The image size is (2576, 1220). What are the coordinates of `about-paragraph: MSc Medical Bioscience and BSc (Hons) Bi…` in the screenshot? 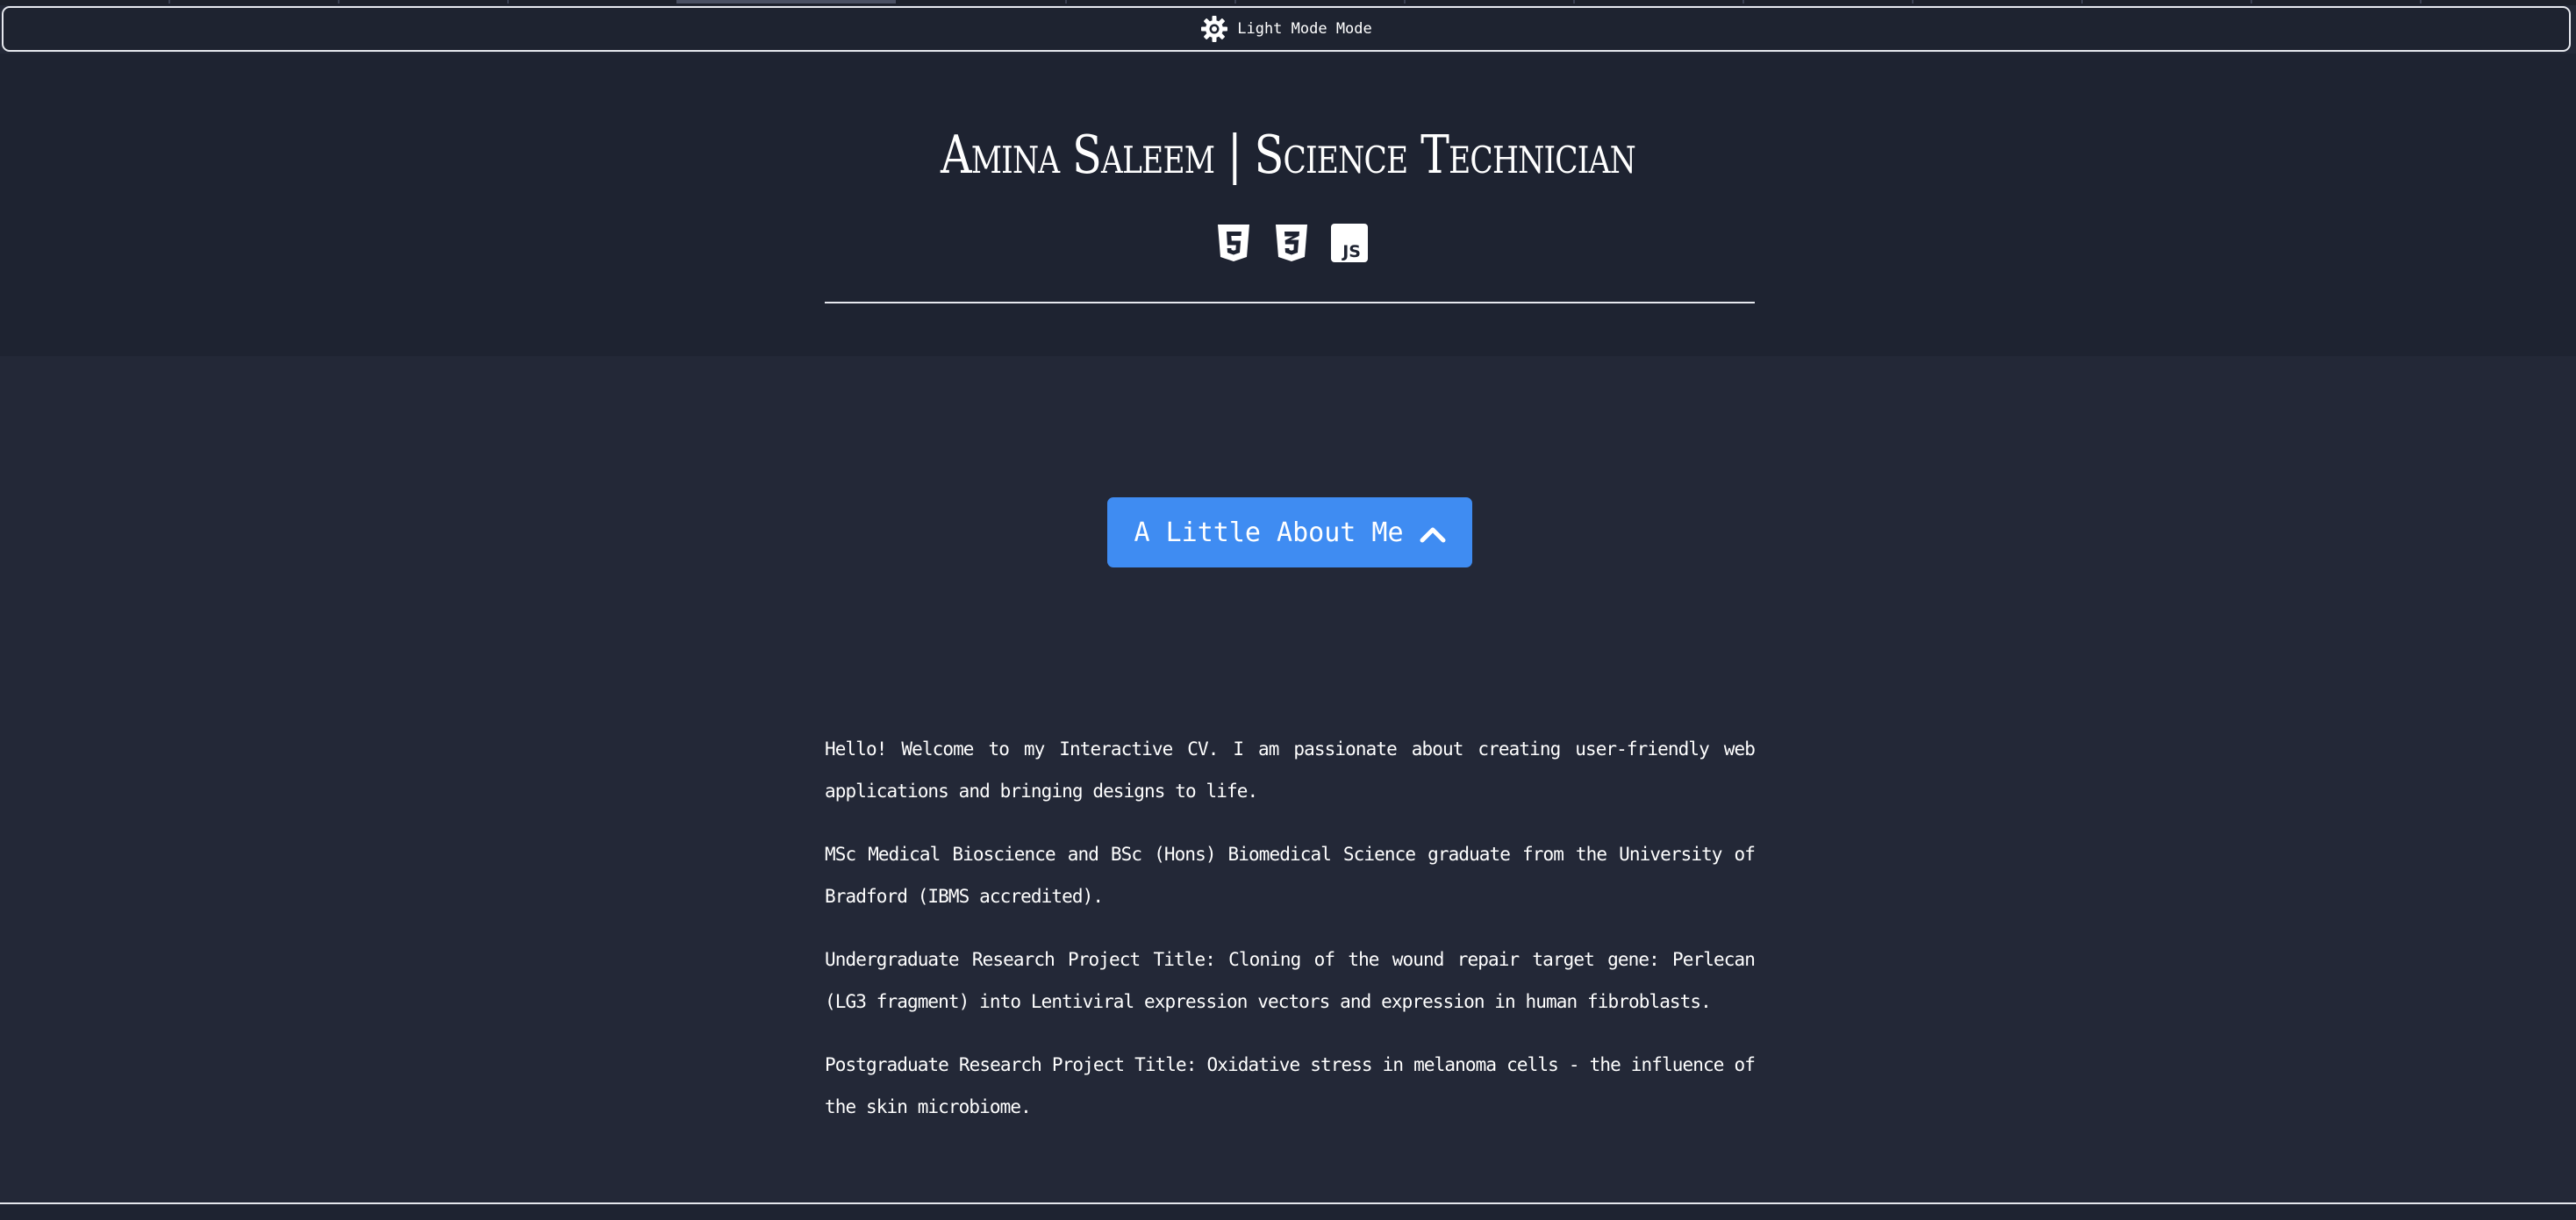 It's located at (1290, 875).